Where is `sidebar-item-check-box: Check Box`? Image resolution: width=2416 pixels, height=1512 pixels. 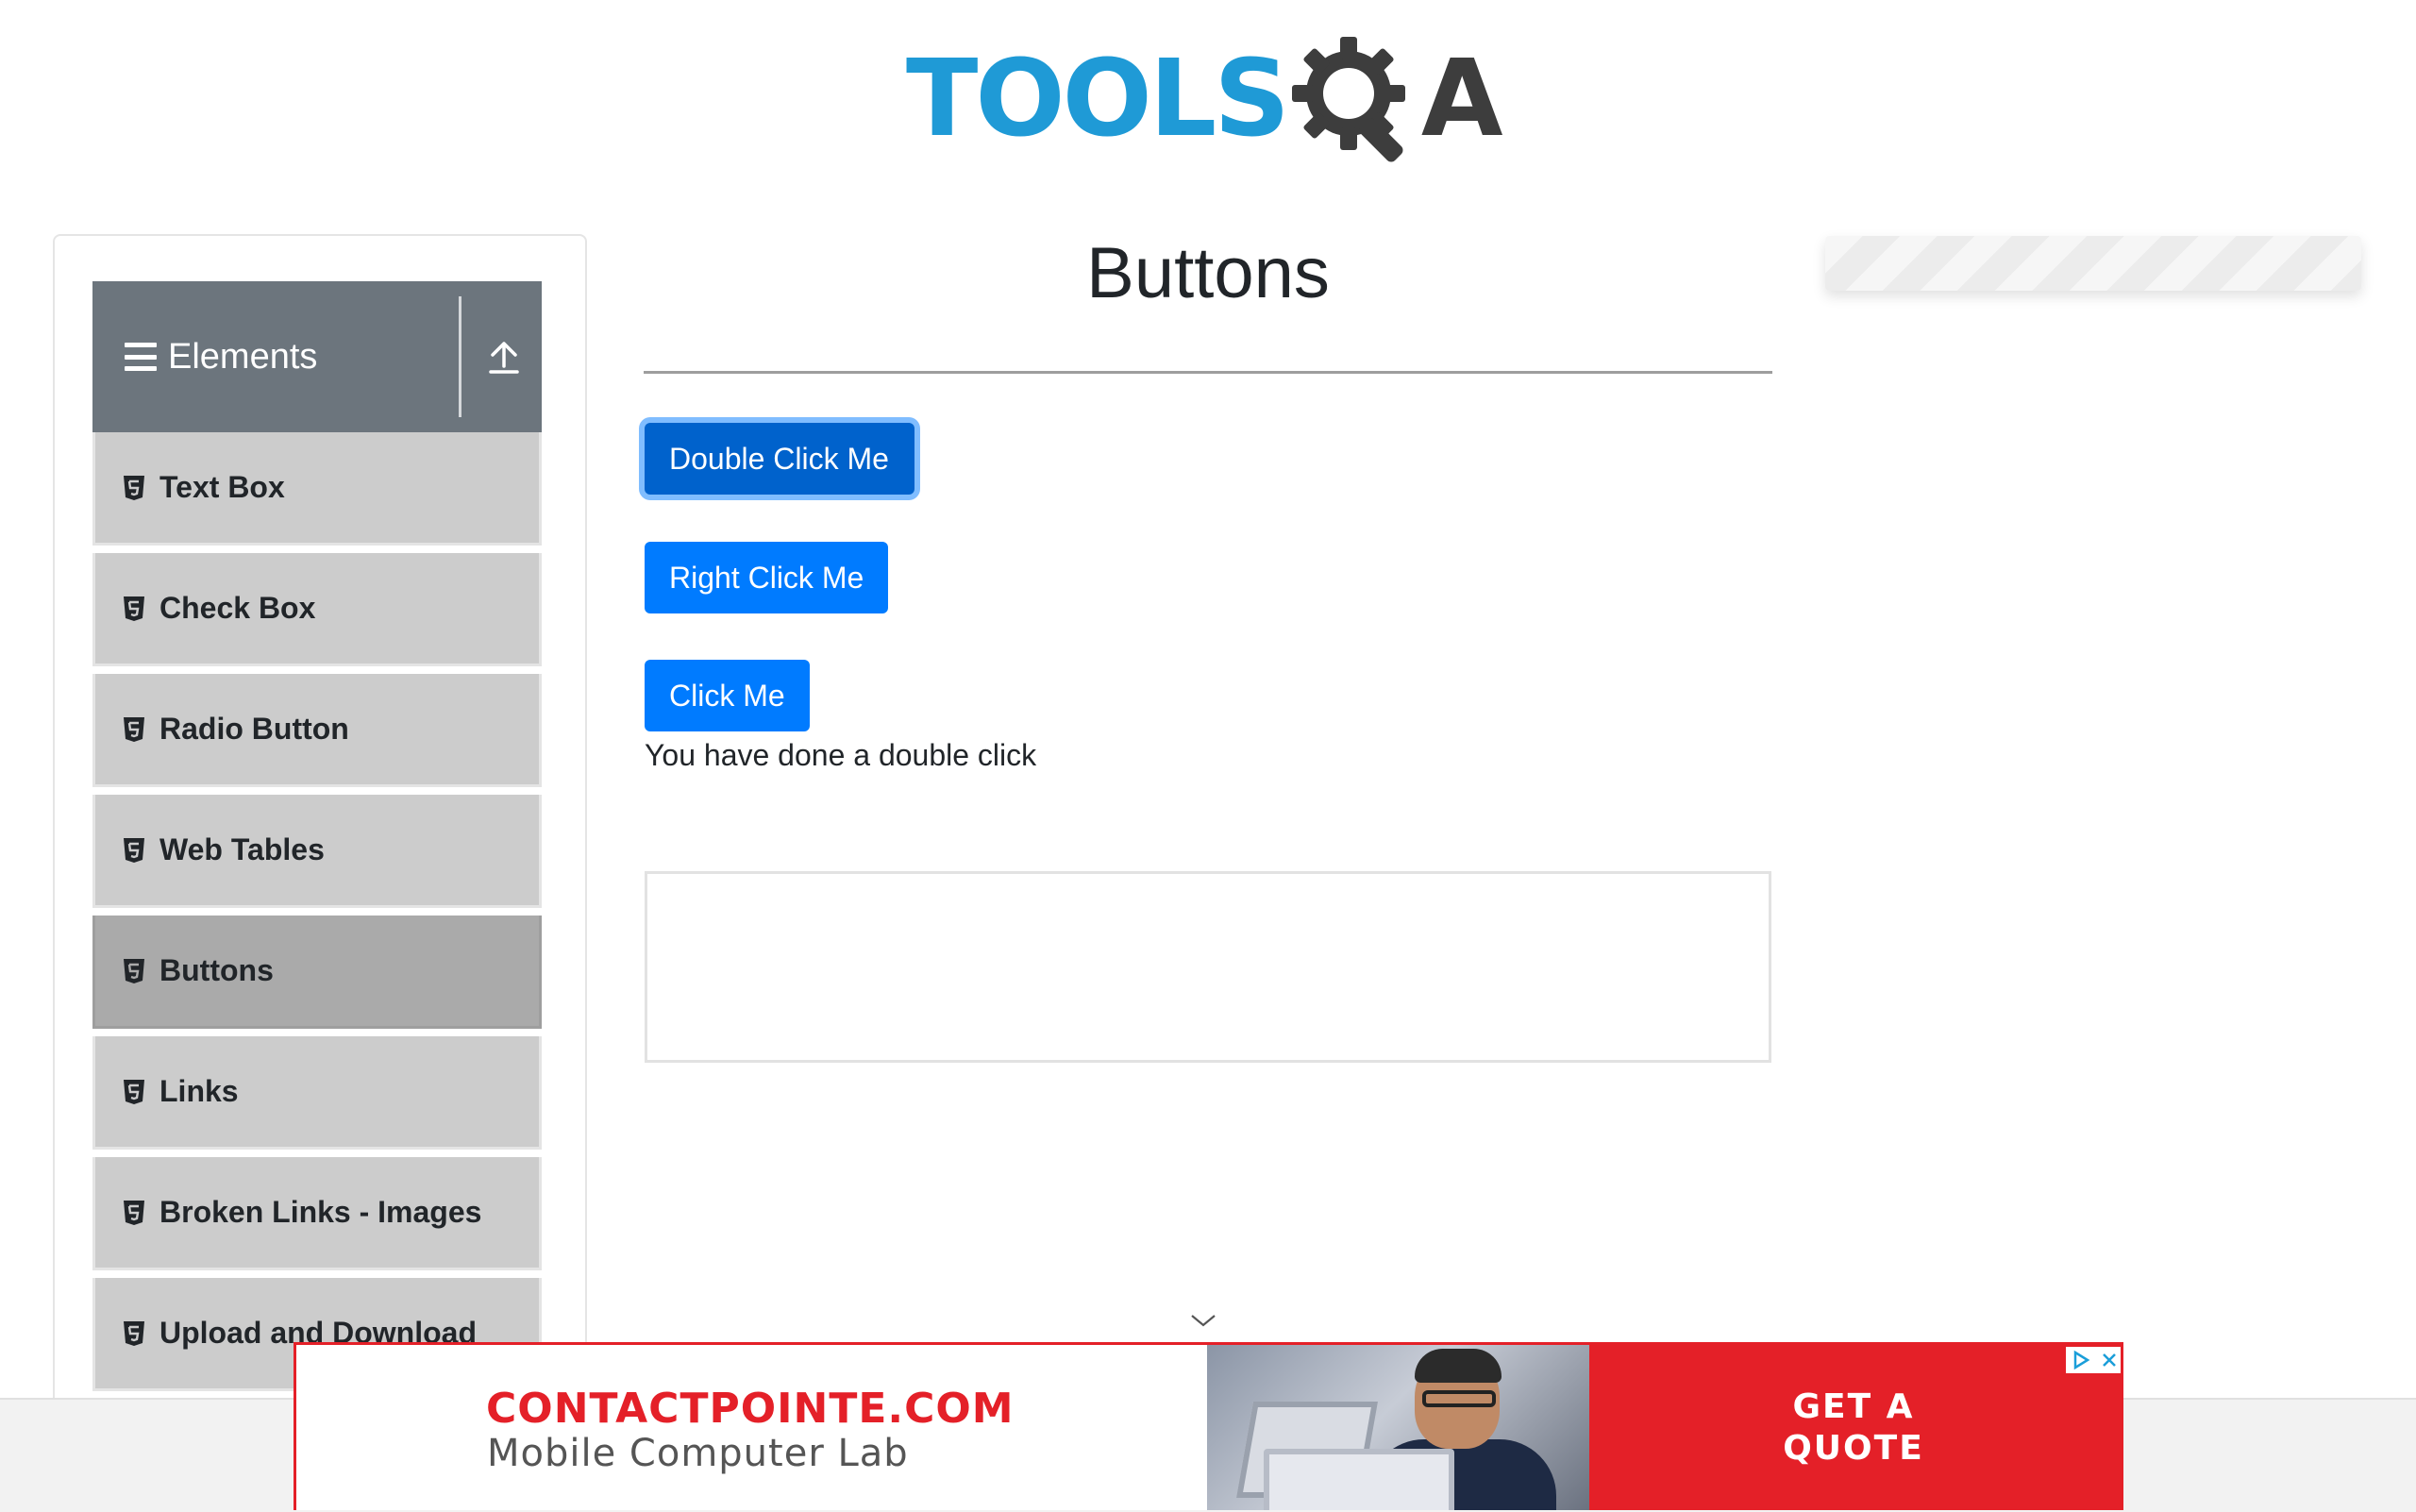
sidebar-item-check-box: Check Box is located at coordinates (317, 609).